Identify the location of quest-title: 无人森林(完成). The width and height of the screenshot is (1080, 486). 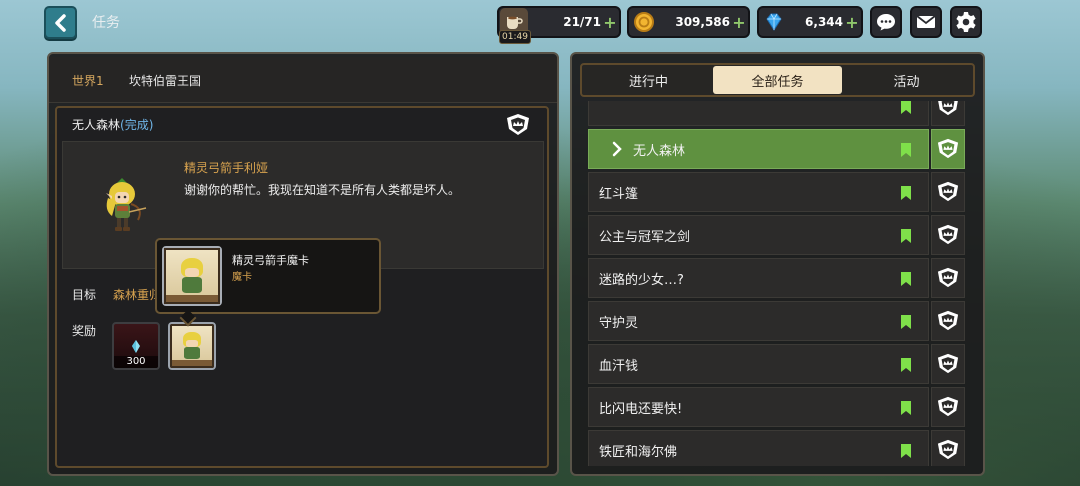
(112, 124).